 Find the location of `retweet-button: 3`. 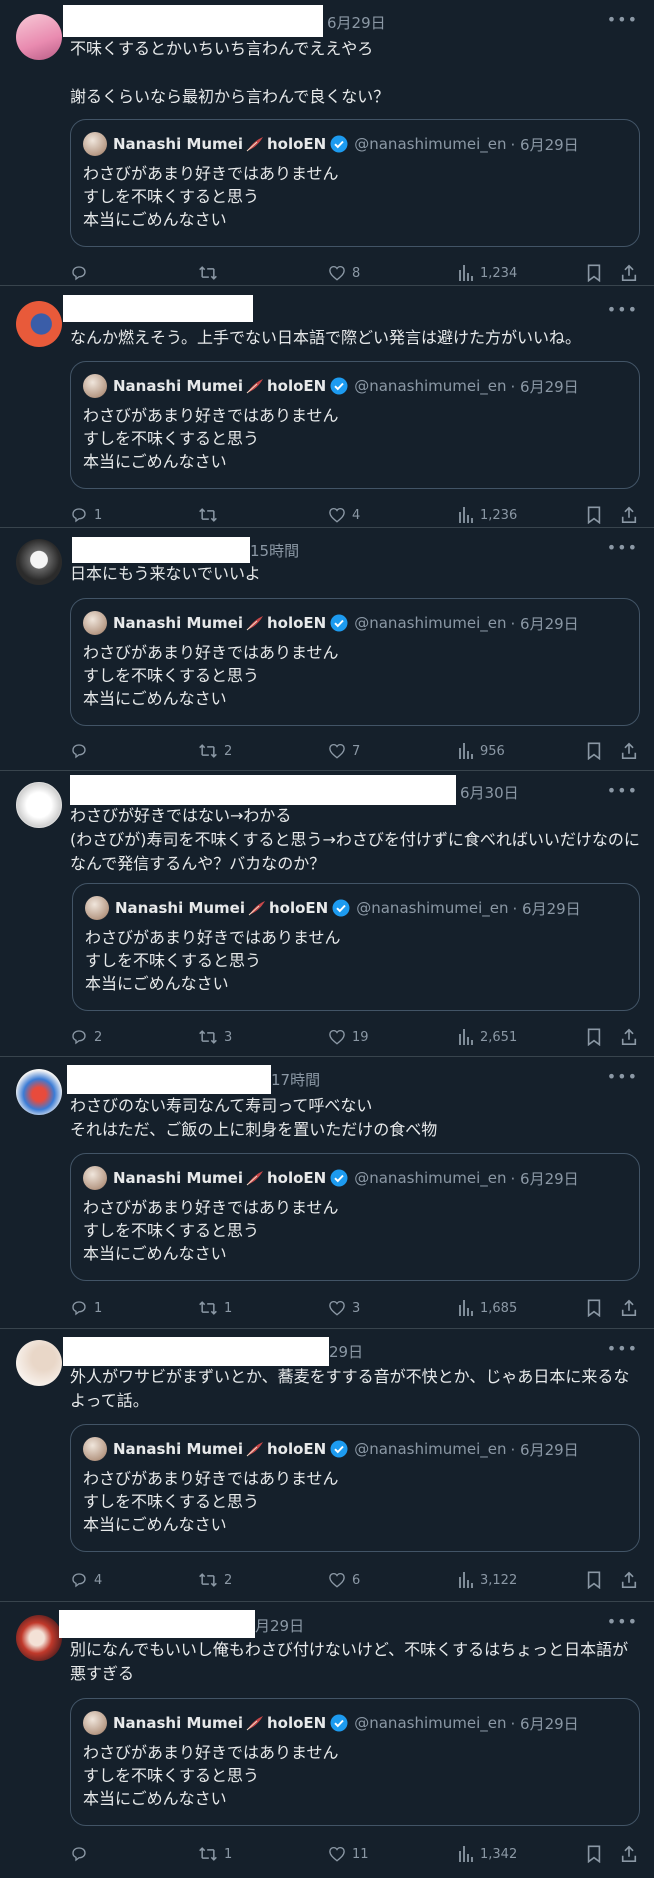

retweet-button: 3 is located at coordinates (215, 1037).